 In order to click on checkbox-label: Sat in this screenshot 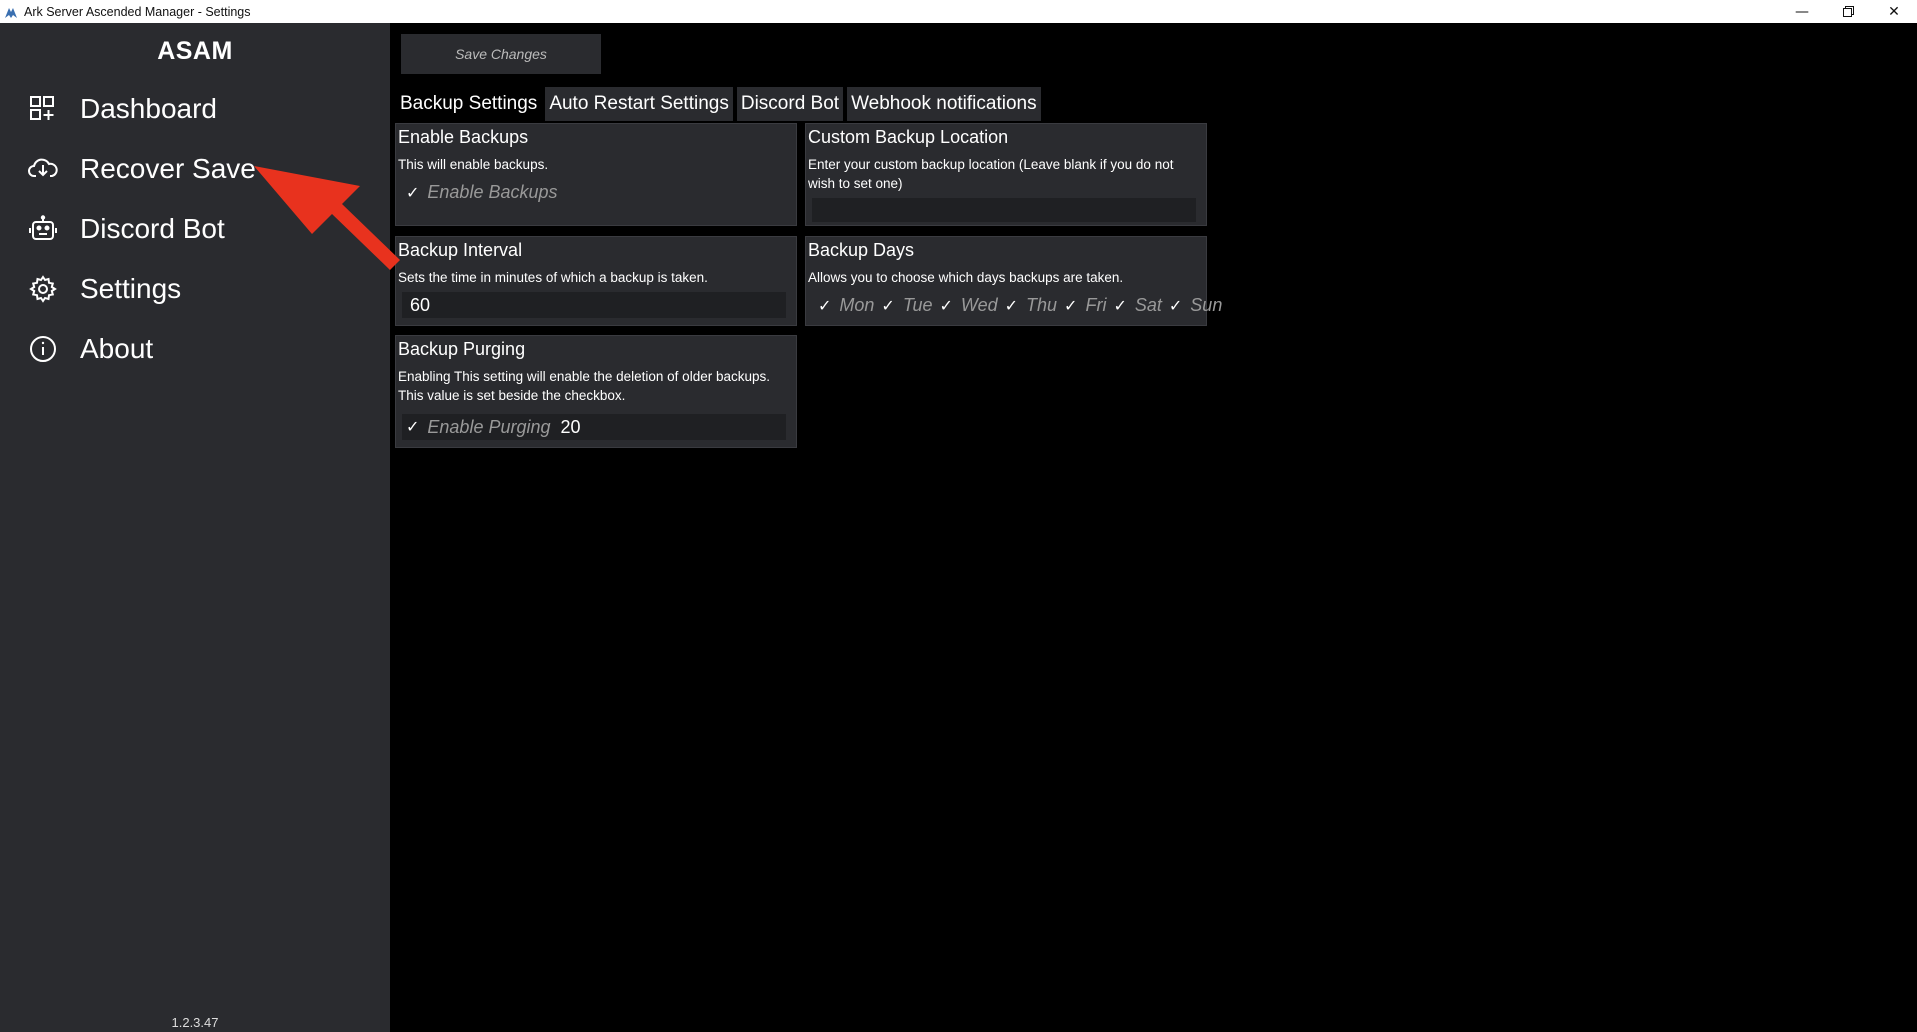, I will do `click(1148, 305)`.